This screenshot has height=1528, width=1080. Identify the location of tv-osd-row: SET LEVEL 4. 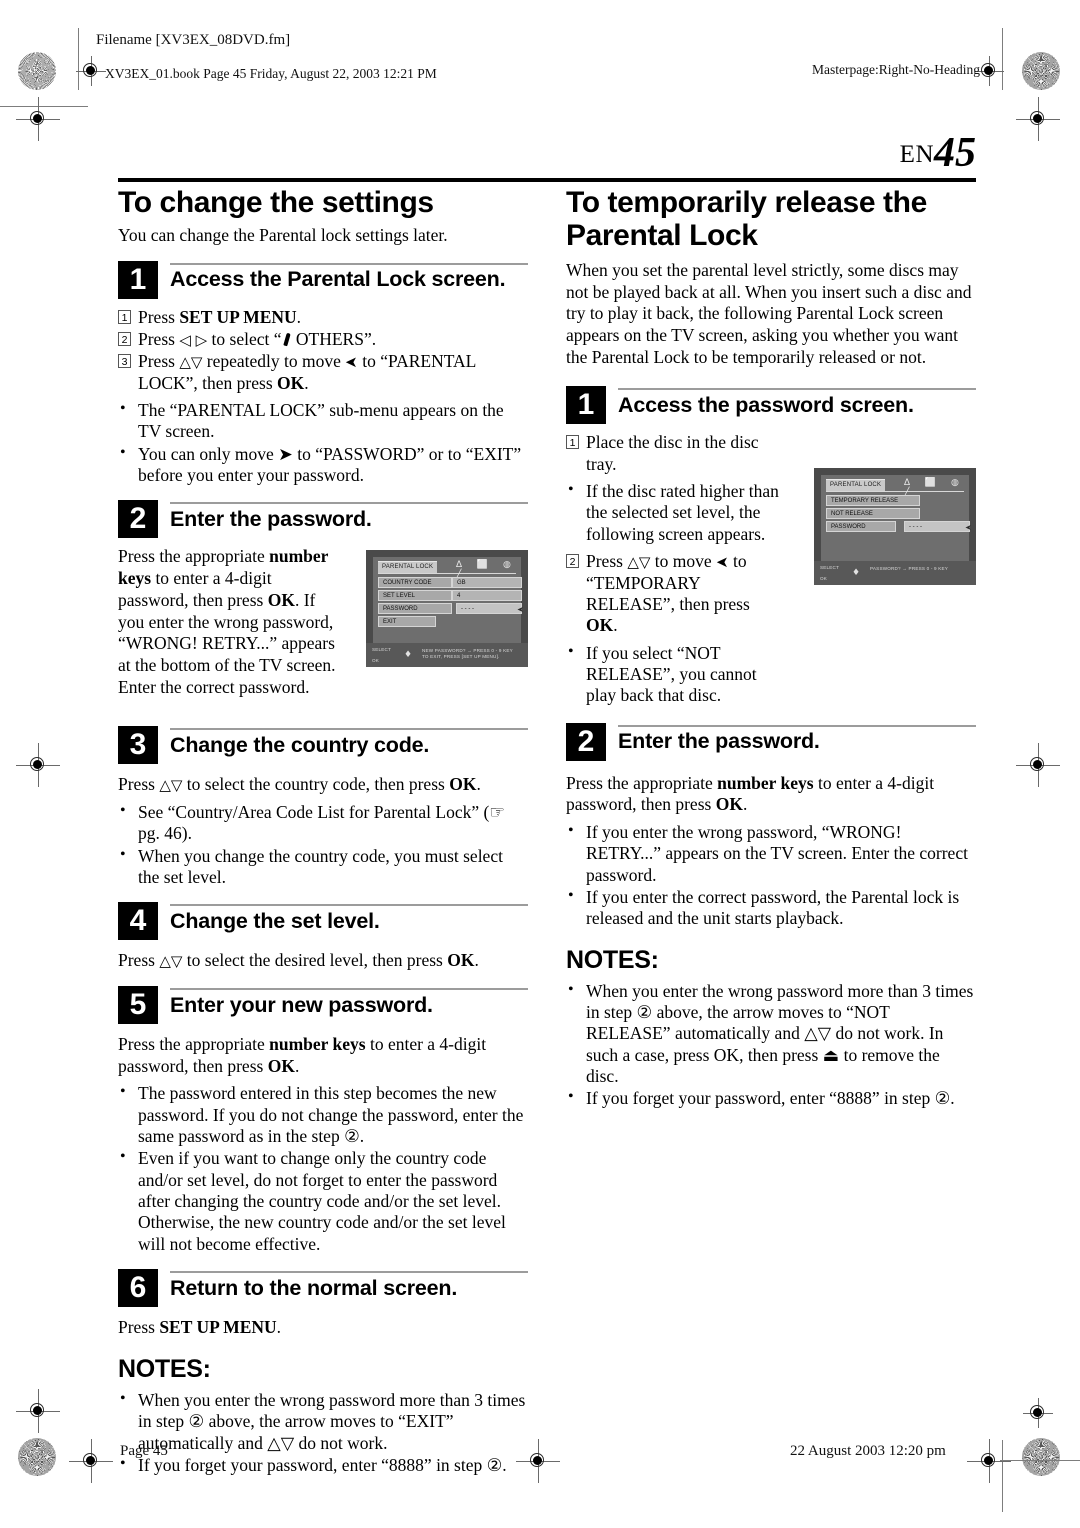
(450, 596).